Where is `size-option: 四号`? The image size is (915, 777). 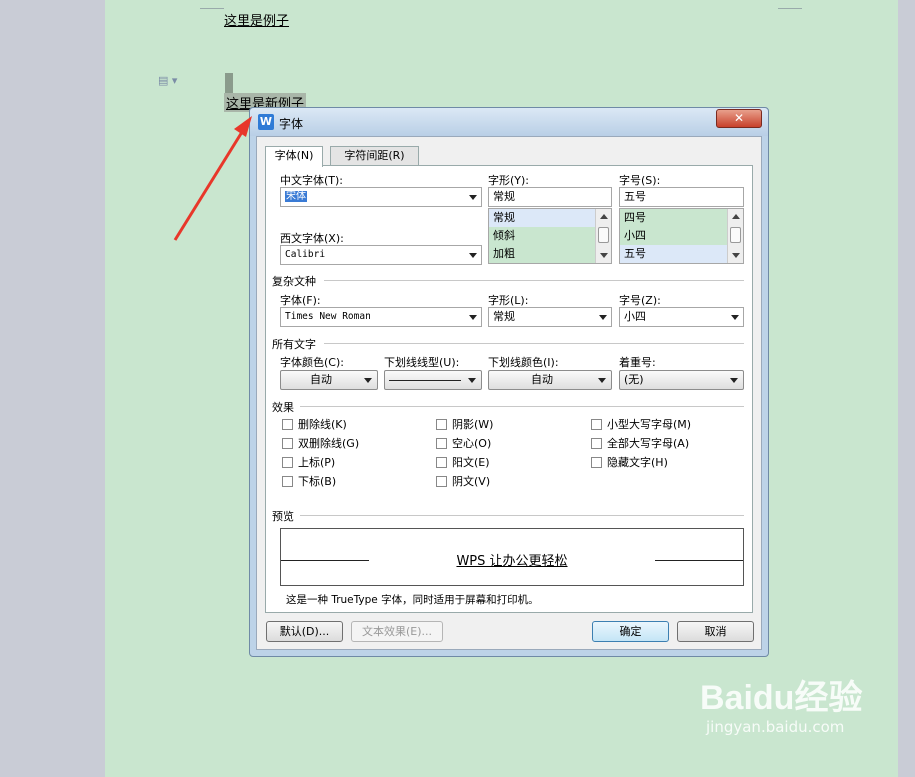
size-option: 四号 is located at coordinates (681, 218).